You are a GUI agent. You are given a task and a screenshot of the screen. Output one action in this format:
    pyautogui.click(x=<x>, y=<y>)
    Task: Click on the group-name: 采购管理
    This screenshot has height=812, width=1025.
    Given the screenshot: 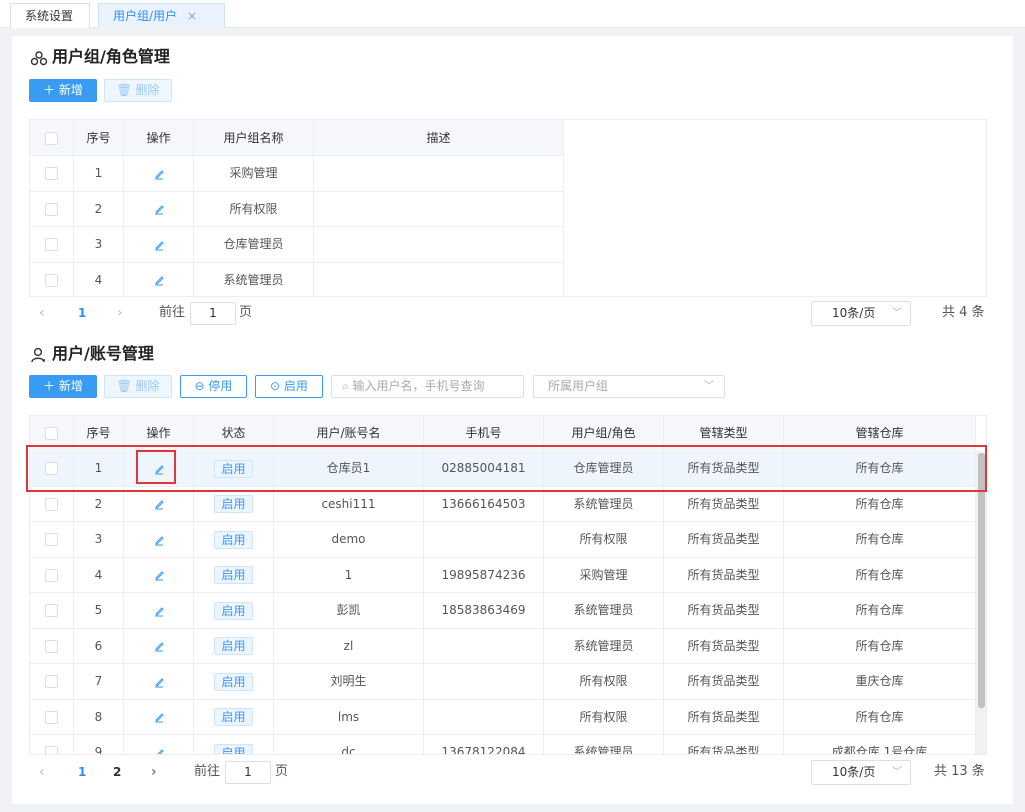 What is the action you would take?
    pyautogui.click(x=253, y=173)
    